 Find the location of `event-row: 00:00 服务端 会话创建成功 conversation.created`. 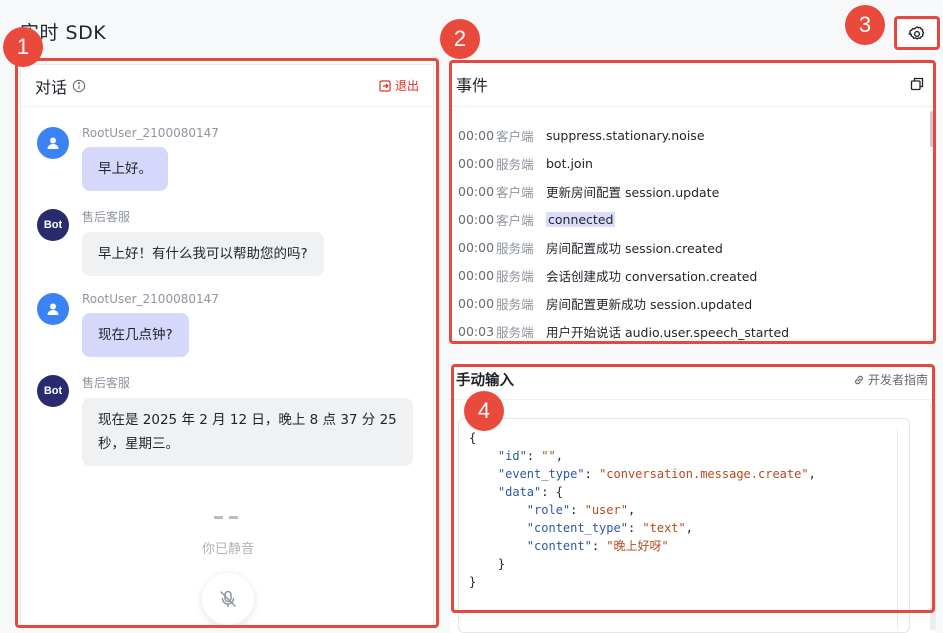

event-row: 00:00 服务端 会话创建成功 conversation.created is located at coordinates (623, 275).